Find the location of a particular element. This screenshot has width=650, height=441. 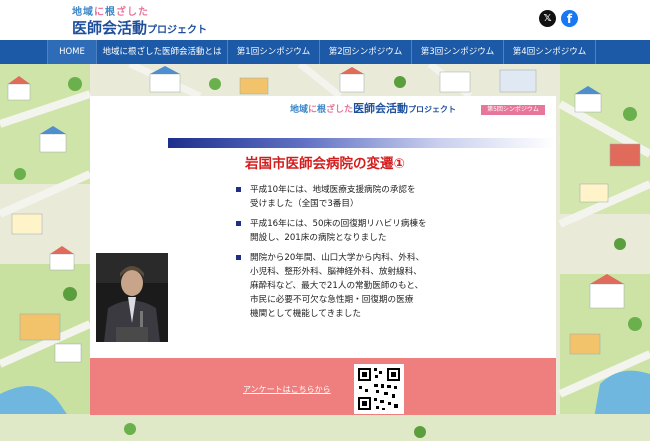

speaker-video-thumbnail is located at coordinates (132, 297).